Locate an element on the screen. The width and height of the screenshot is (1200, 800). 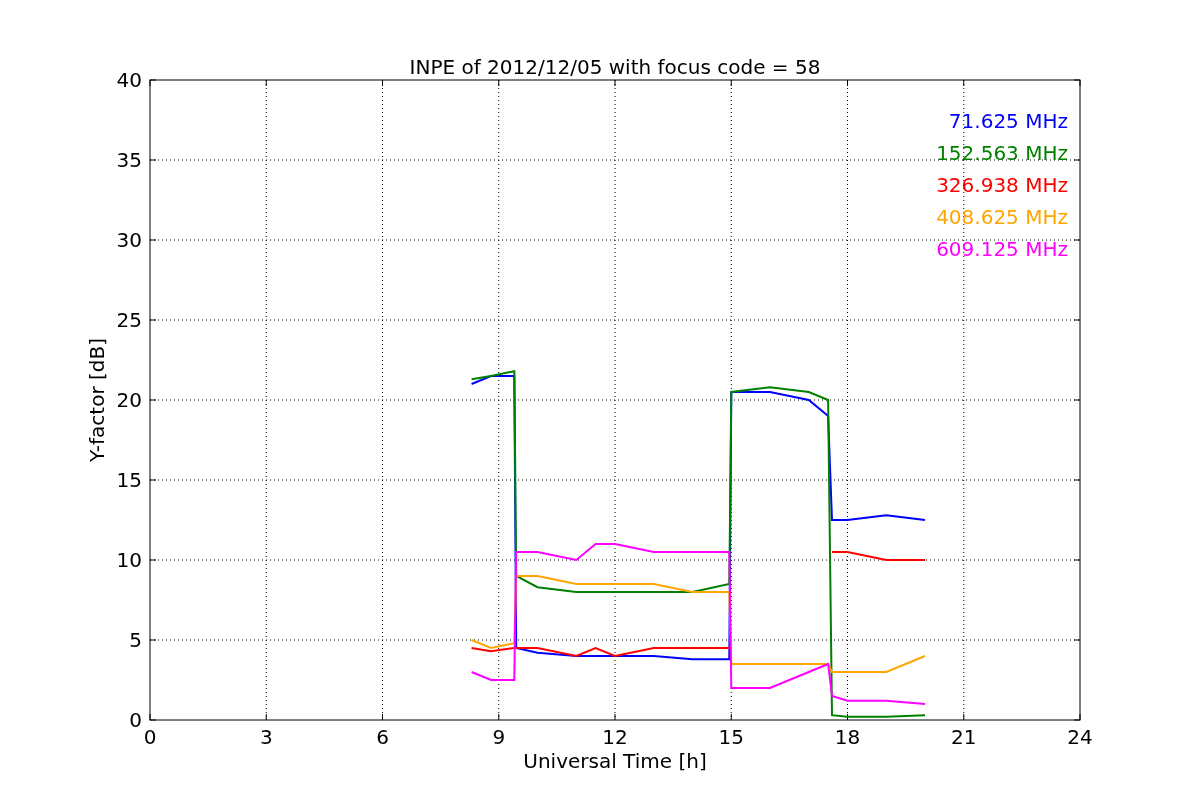
y-tick-label: 20 is located at coordinates (129, 400).